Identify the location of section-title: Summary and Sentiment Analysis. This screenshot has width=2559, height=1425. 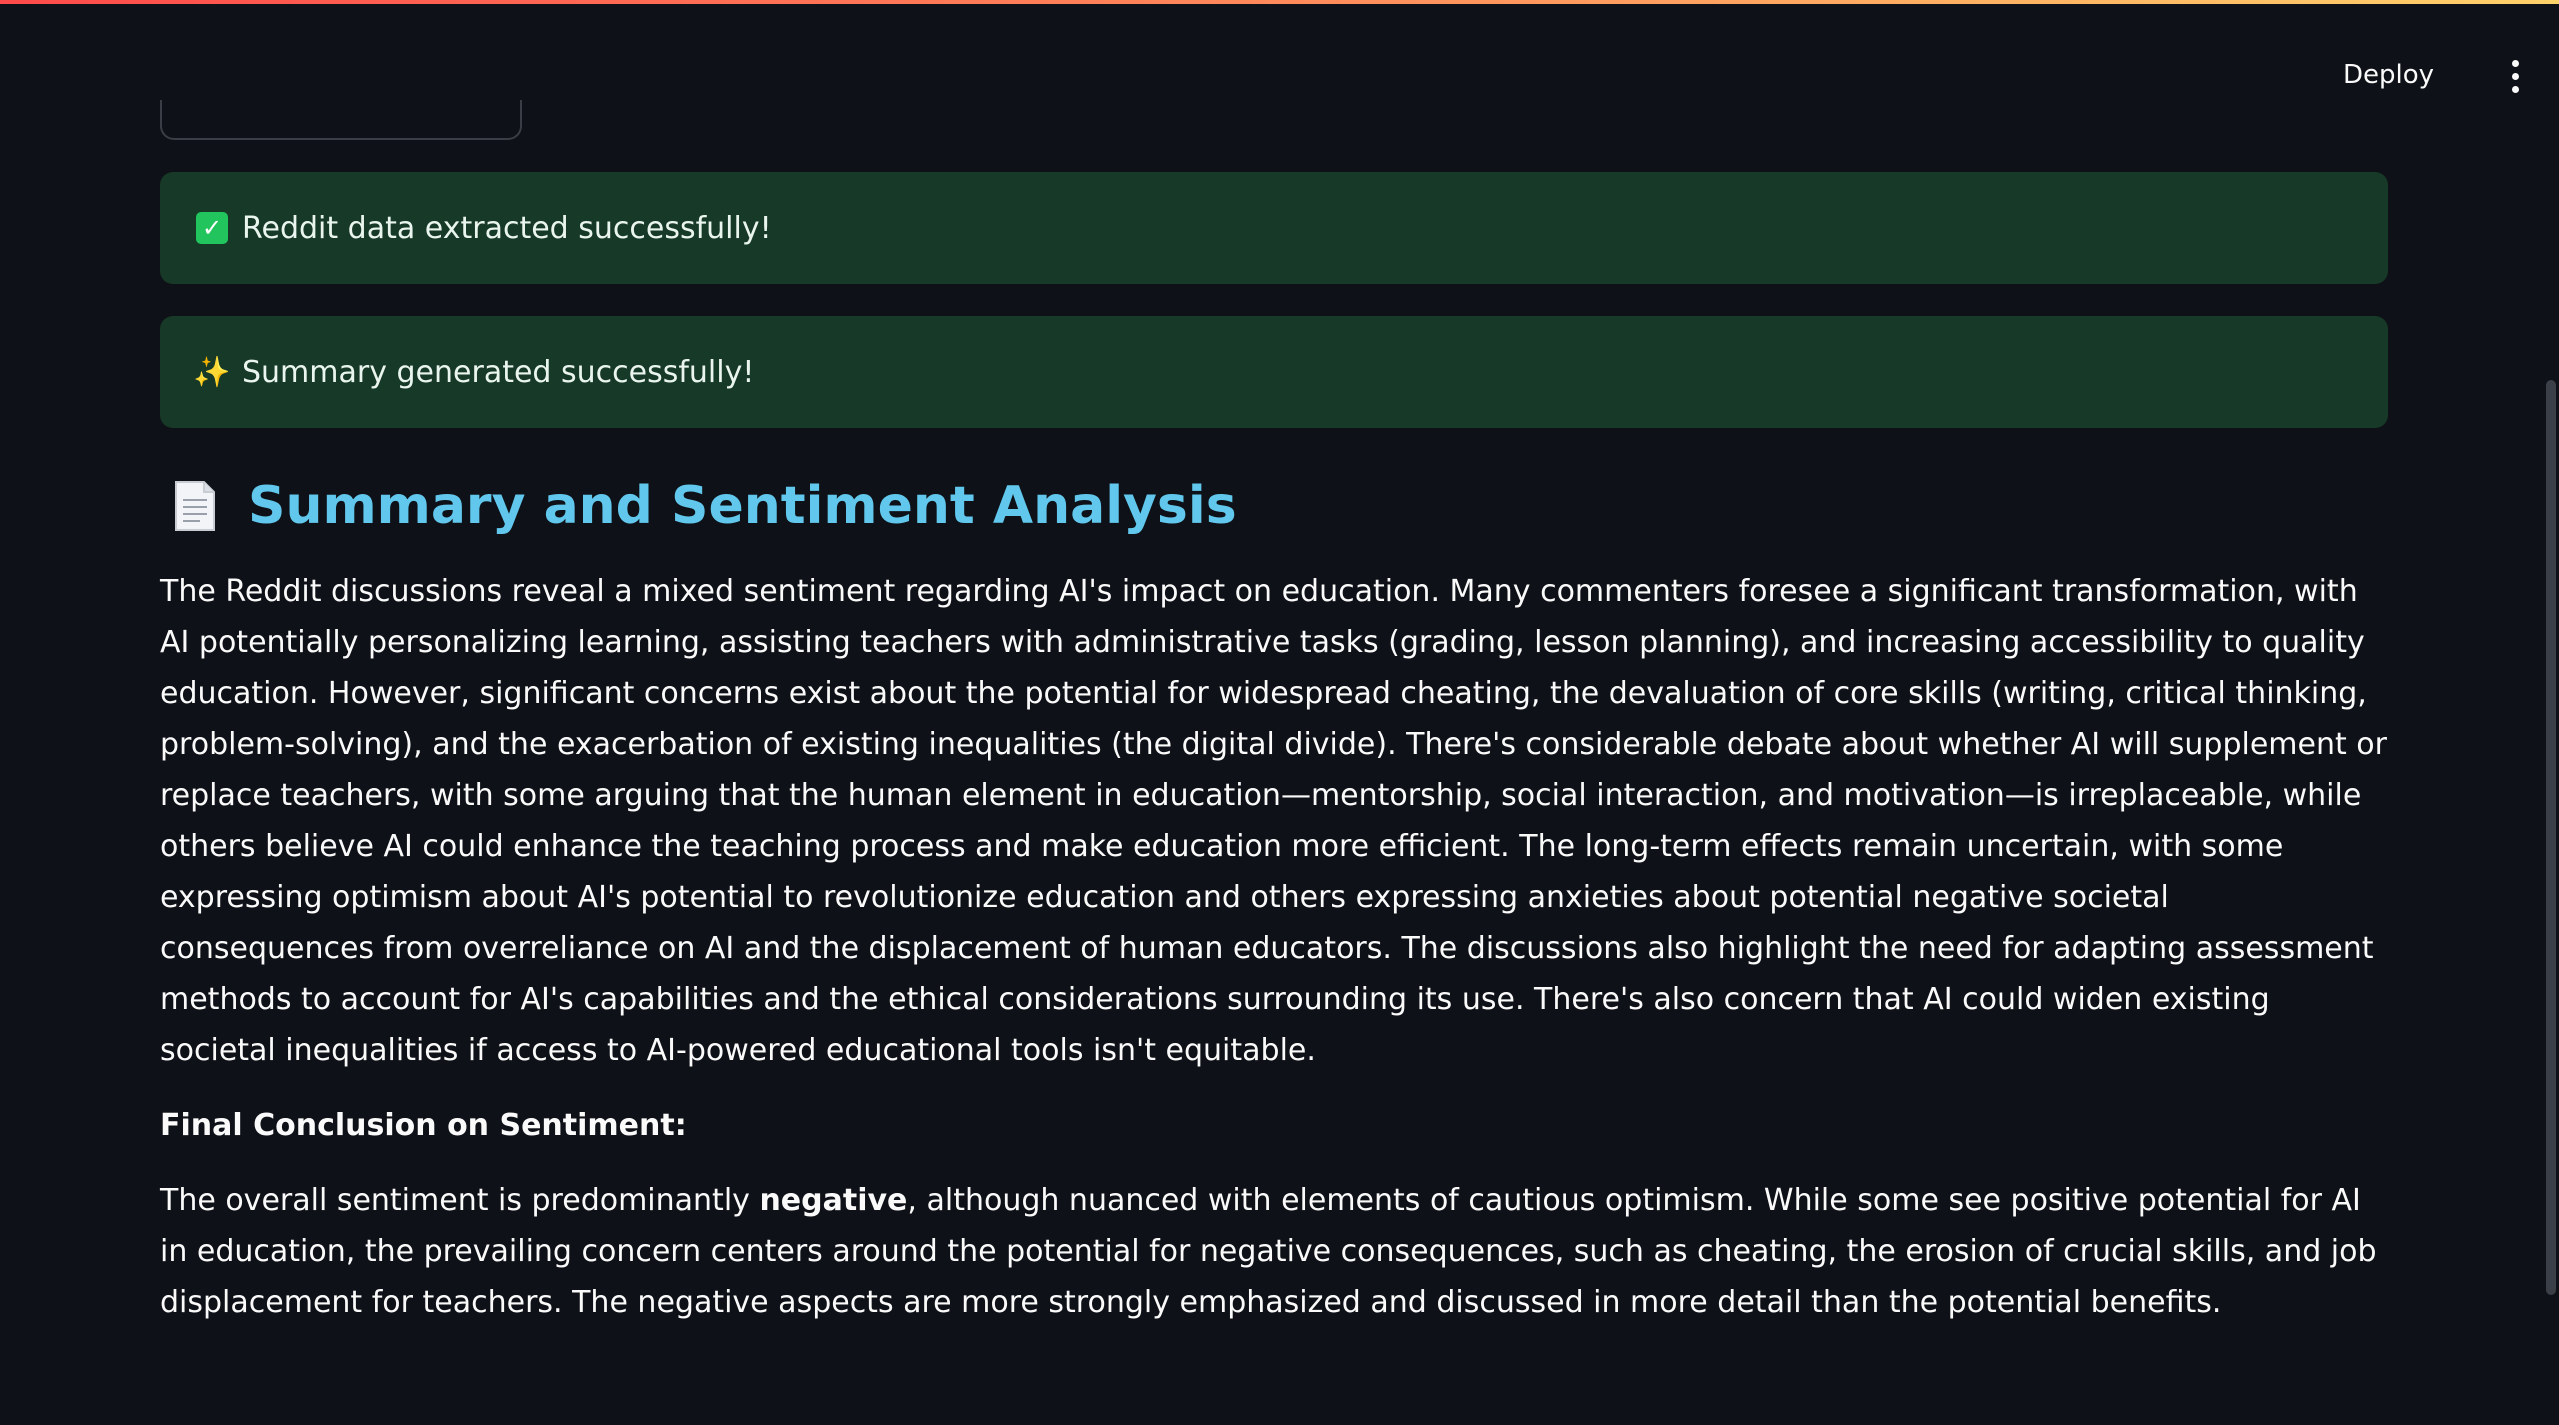
(742, 506).